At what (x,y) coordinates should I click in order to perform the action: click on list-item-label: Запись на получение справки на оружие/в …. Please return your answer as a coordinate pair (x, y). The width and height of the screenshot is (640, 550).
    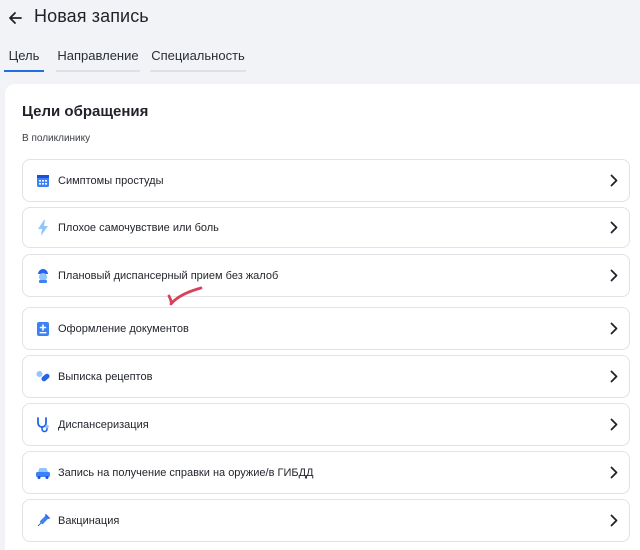
    Looking at the image, I should click on (186, 472).